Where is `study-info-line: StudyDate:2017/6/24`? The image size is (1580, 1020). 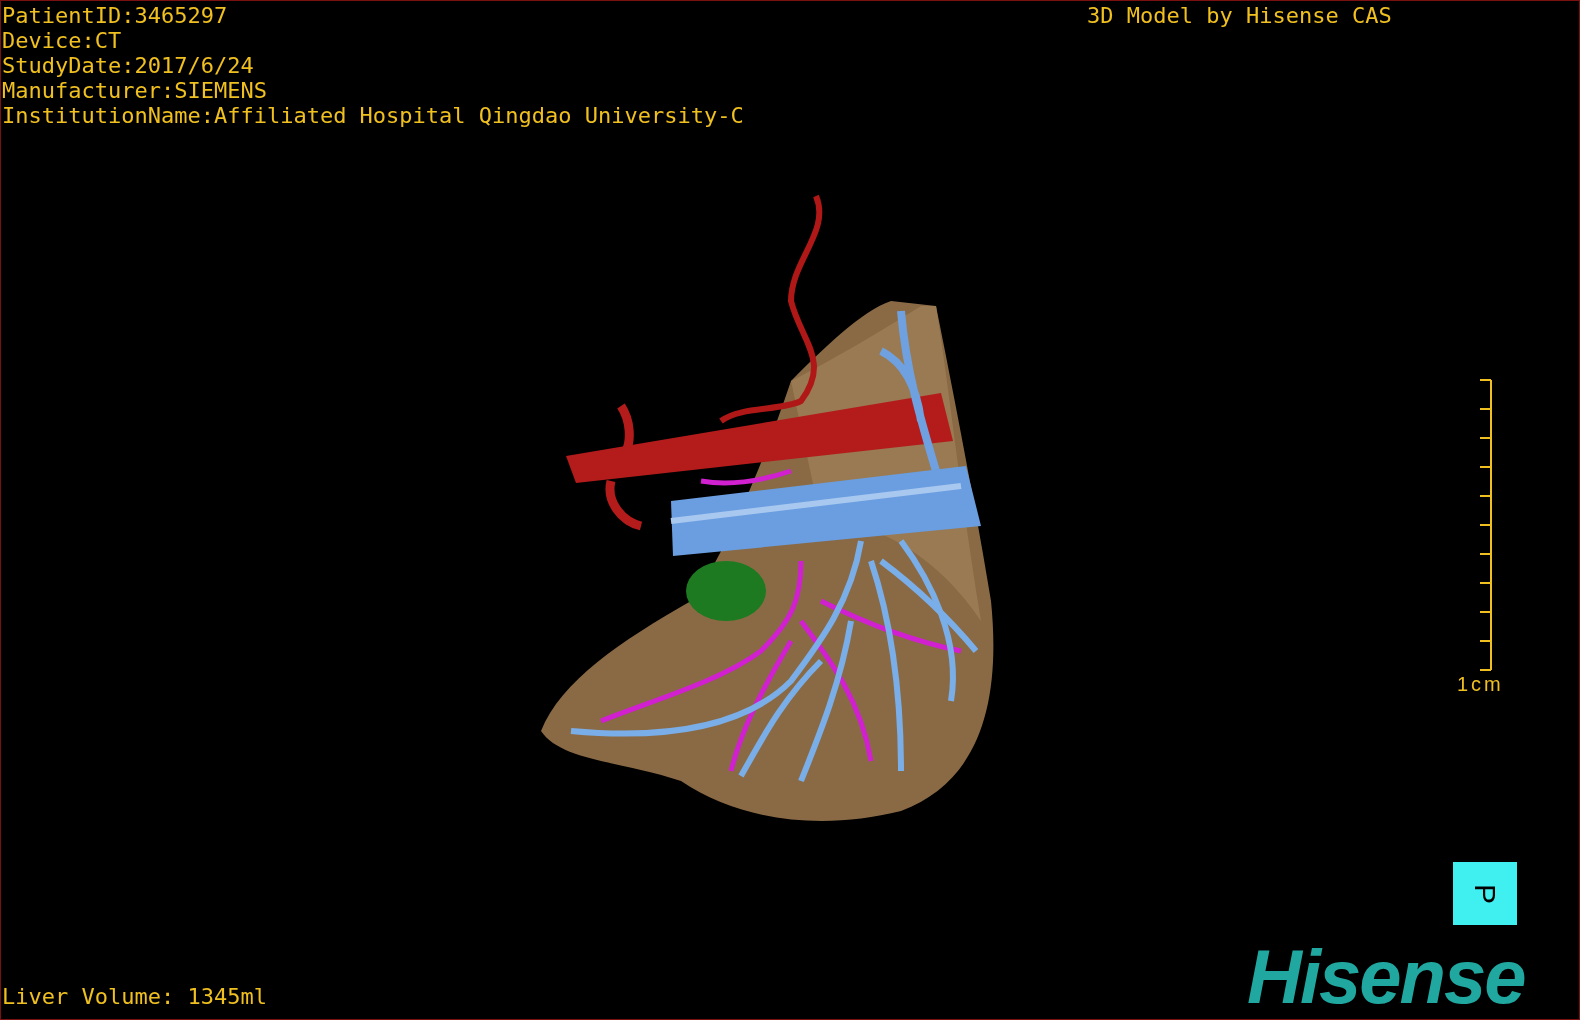 study-info-line: StudyDate:2017/6/24 is located at coordinates (128, 65).